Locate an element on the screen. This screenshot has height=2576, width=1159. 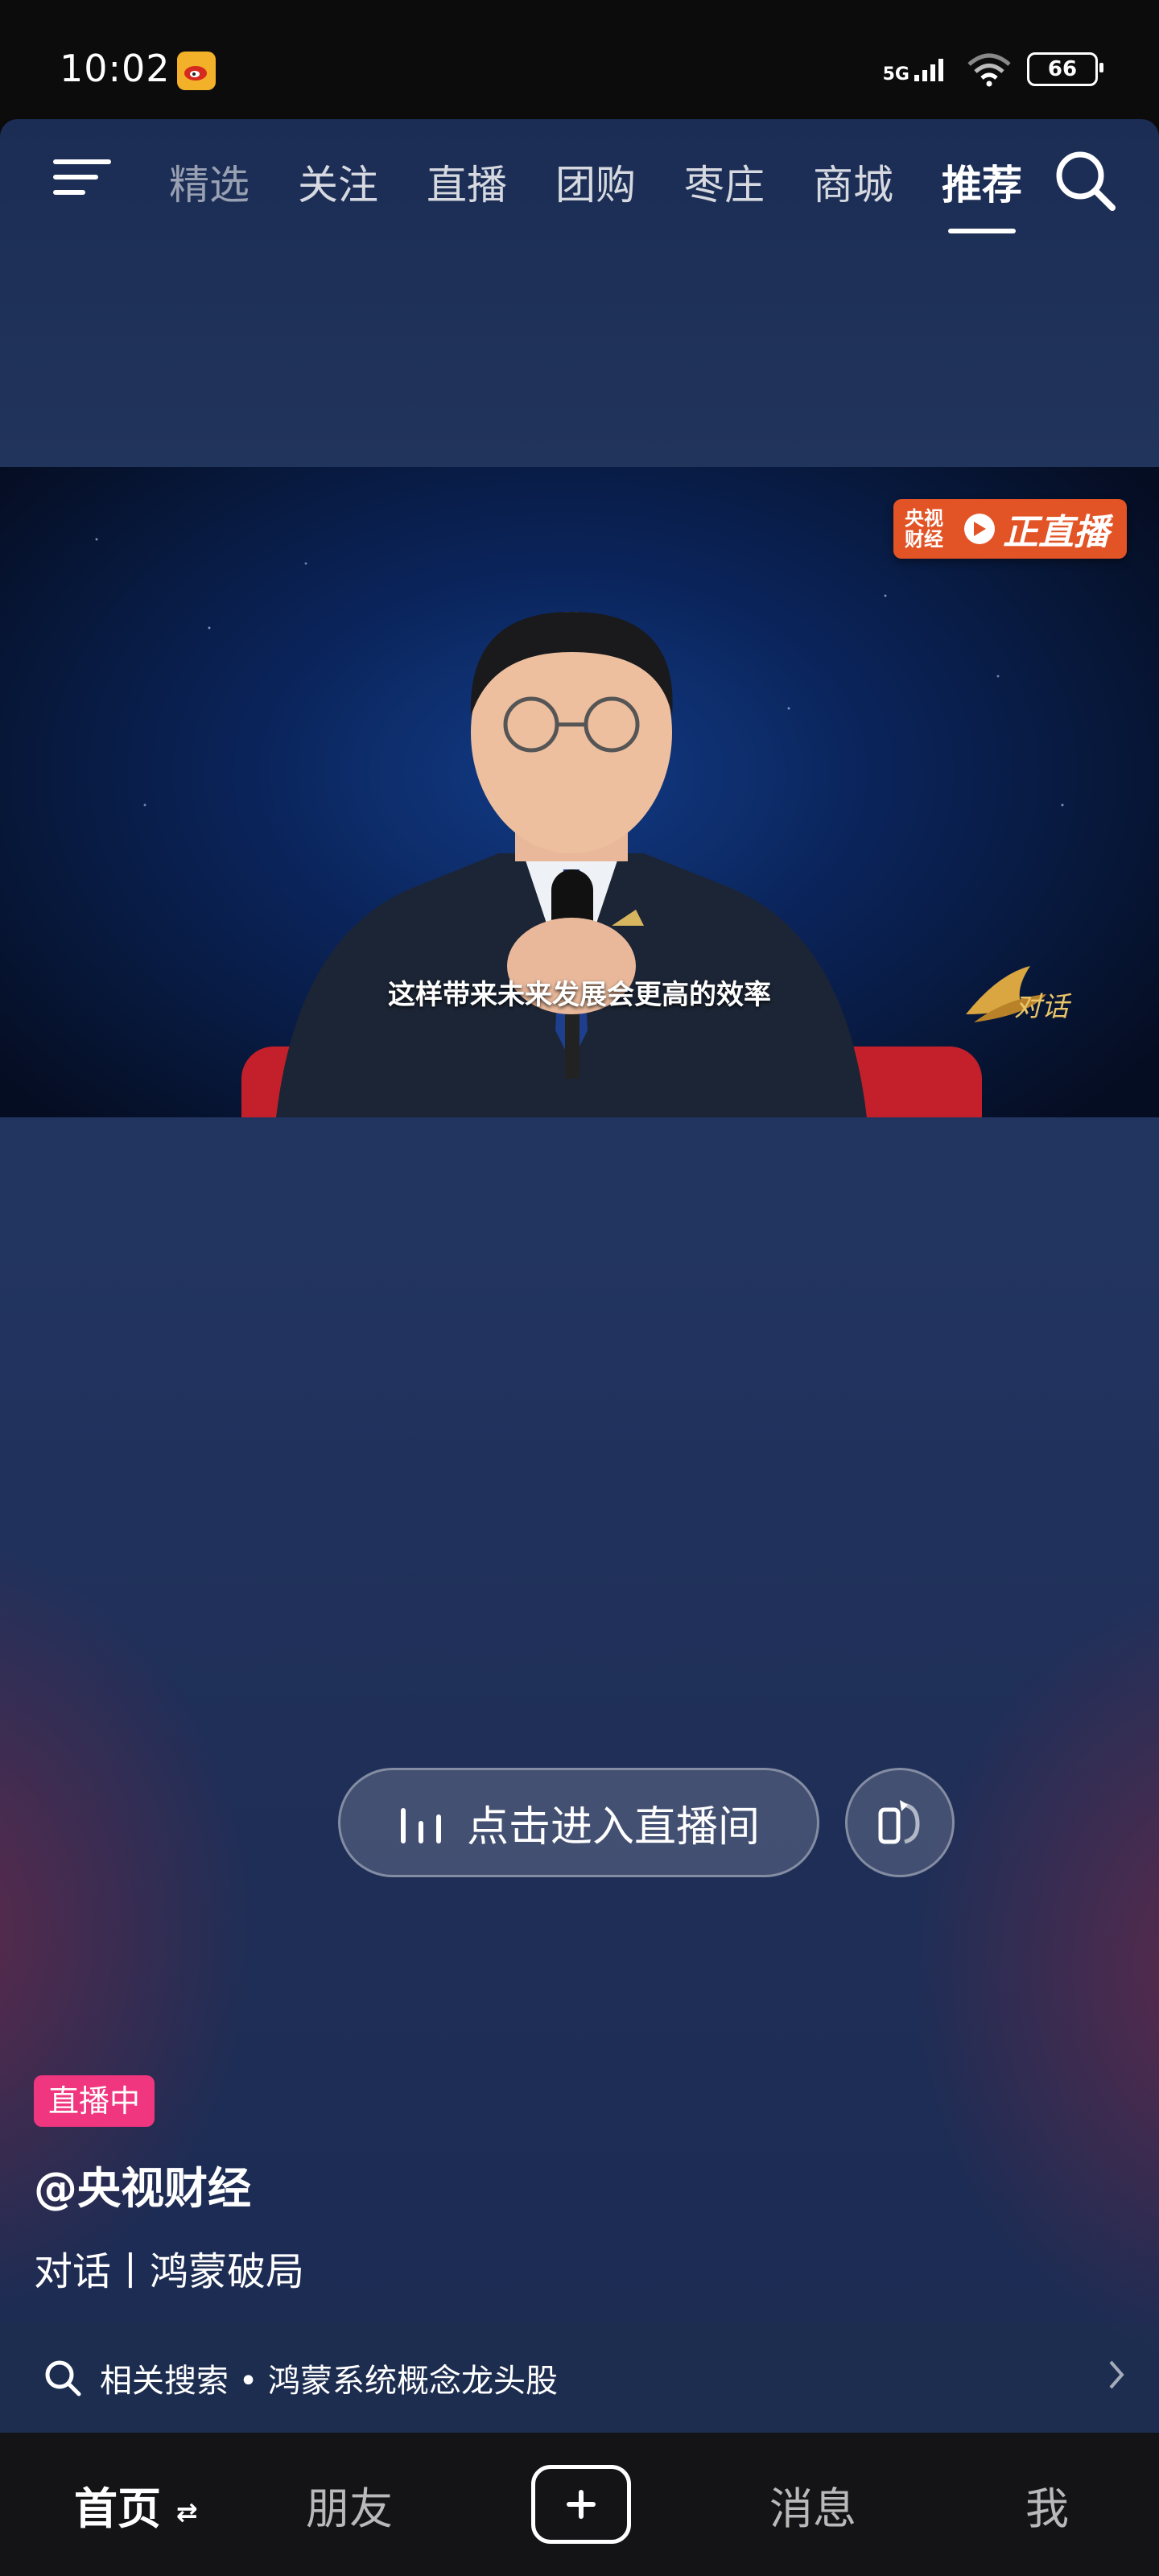
nav-home: 首页 ⇄ is located at coordinates (136, 2505).